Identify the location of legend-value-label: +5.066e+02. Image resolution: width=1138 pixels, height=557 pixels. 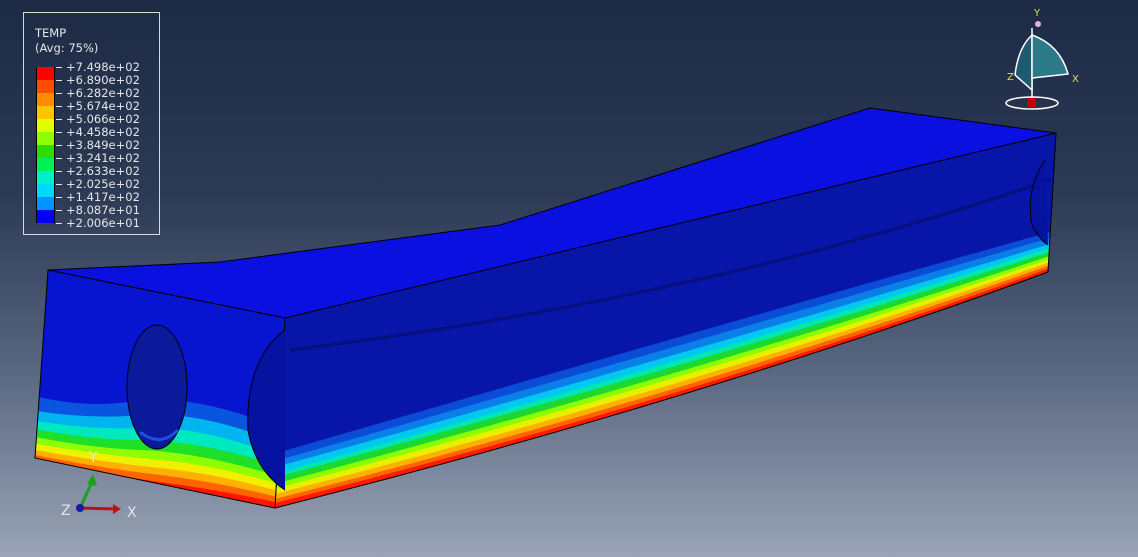
(103, 119).